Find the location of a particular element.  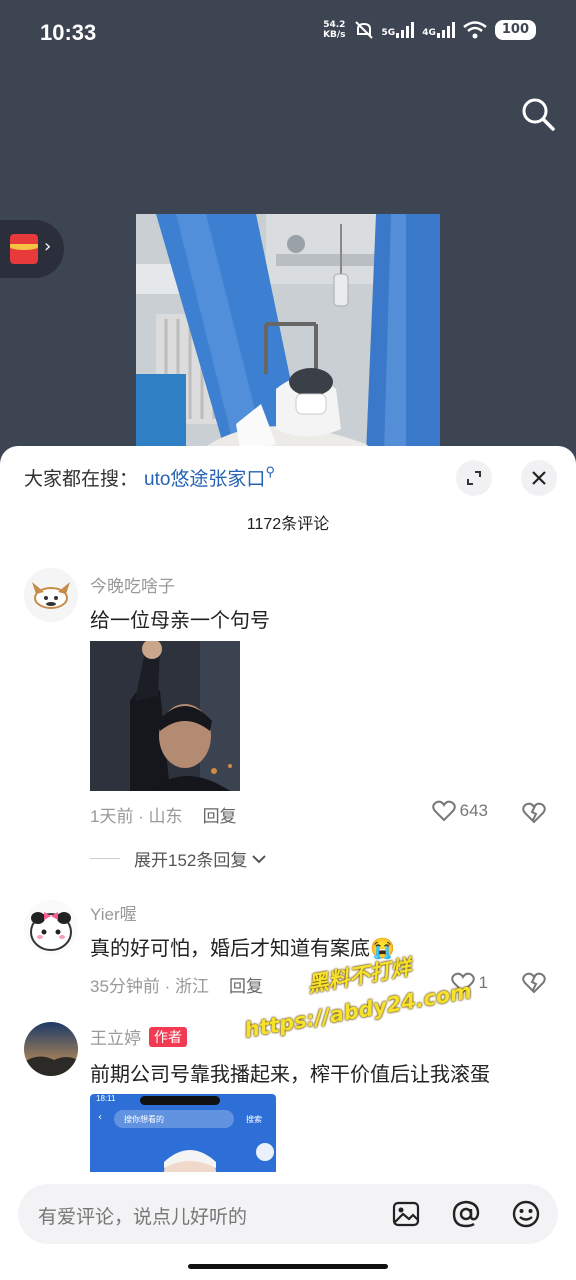

comment-image: 18:11 搜你想看的 搜索 ‹ is located at coordinates (183, 1133).